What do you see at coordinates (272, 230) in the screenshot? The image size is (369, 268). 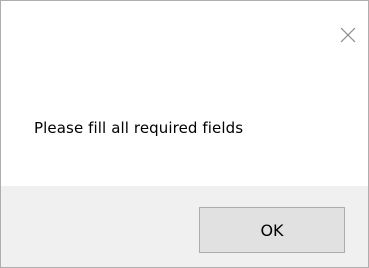 I see `ok-button: OK` at bounding box center [272, 230].